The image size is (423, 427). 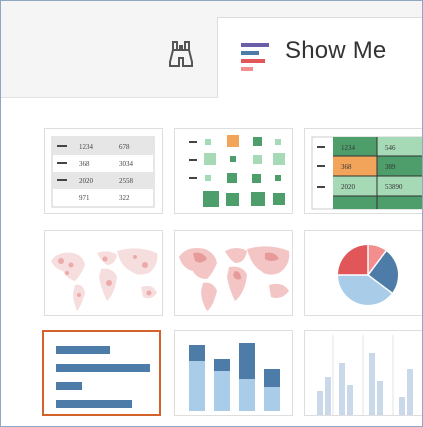 I want to click on highlight-table-cell: 368, so click(x=346, y=167).